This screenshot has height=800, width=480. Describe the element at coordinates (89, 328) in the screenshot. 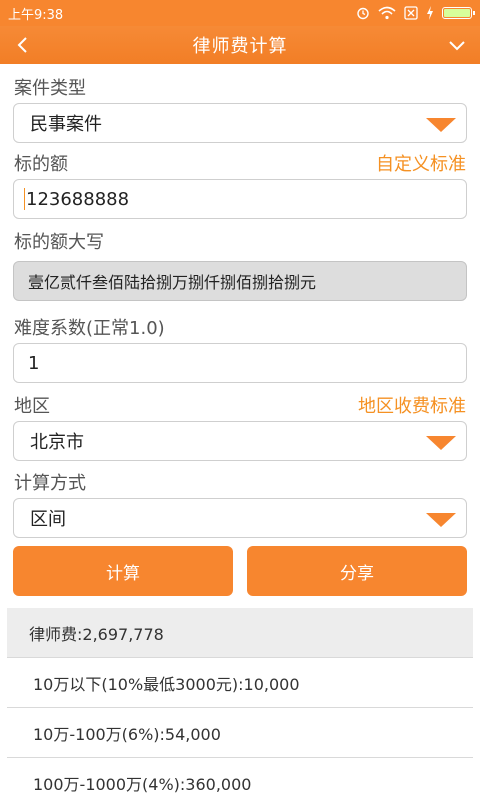

I see `difficulty-label: 难度系数(正常1.0)` at that location.